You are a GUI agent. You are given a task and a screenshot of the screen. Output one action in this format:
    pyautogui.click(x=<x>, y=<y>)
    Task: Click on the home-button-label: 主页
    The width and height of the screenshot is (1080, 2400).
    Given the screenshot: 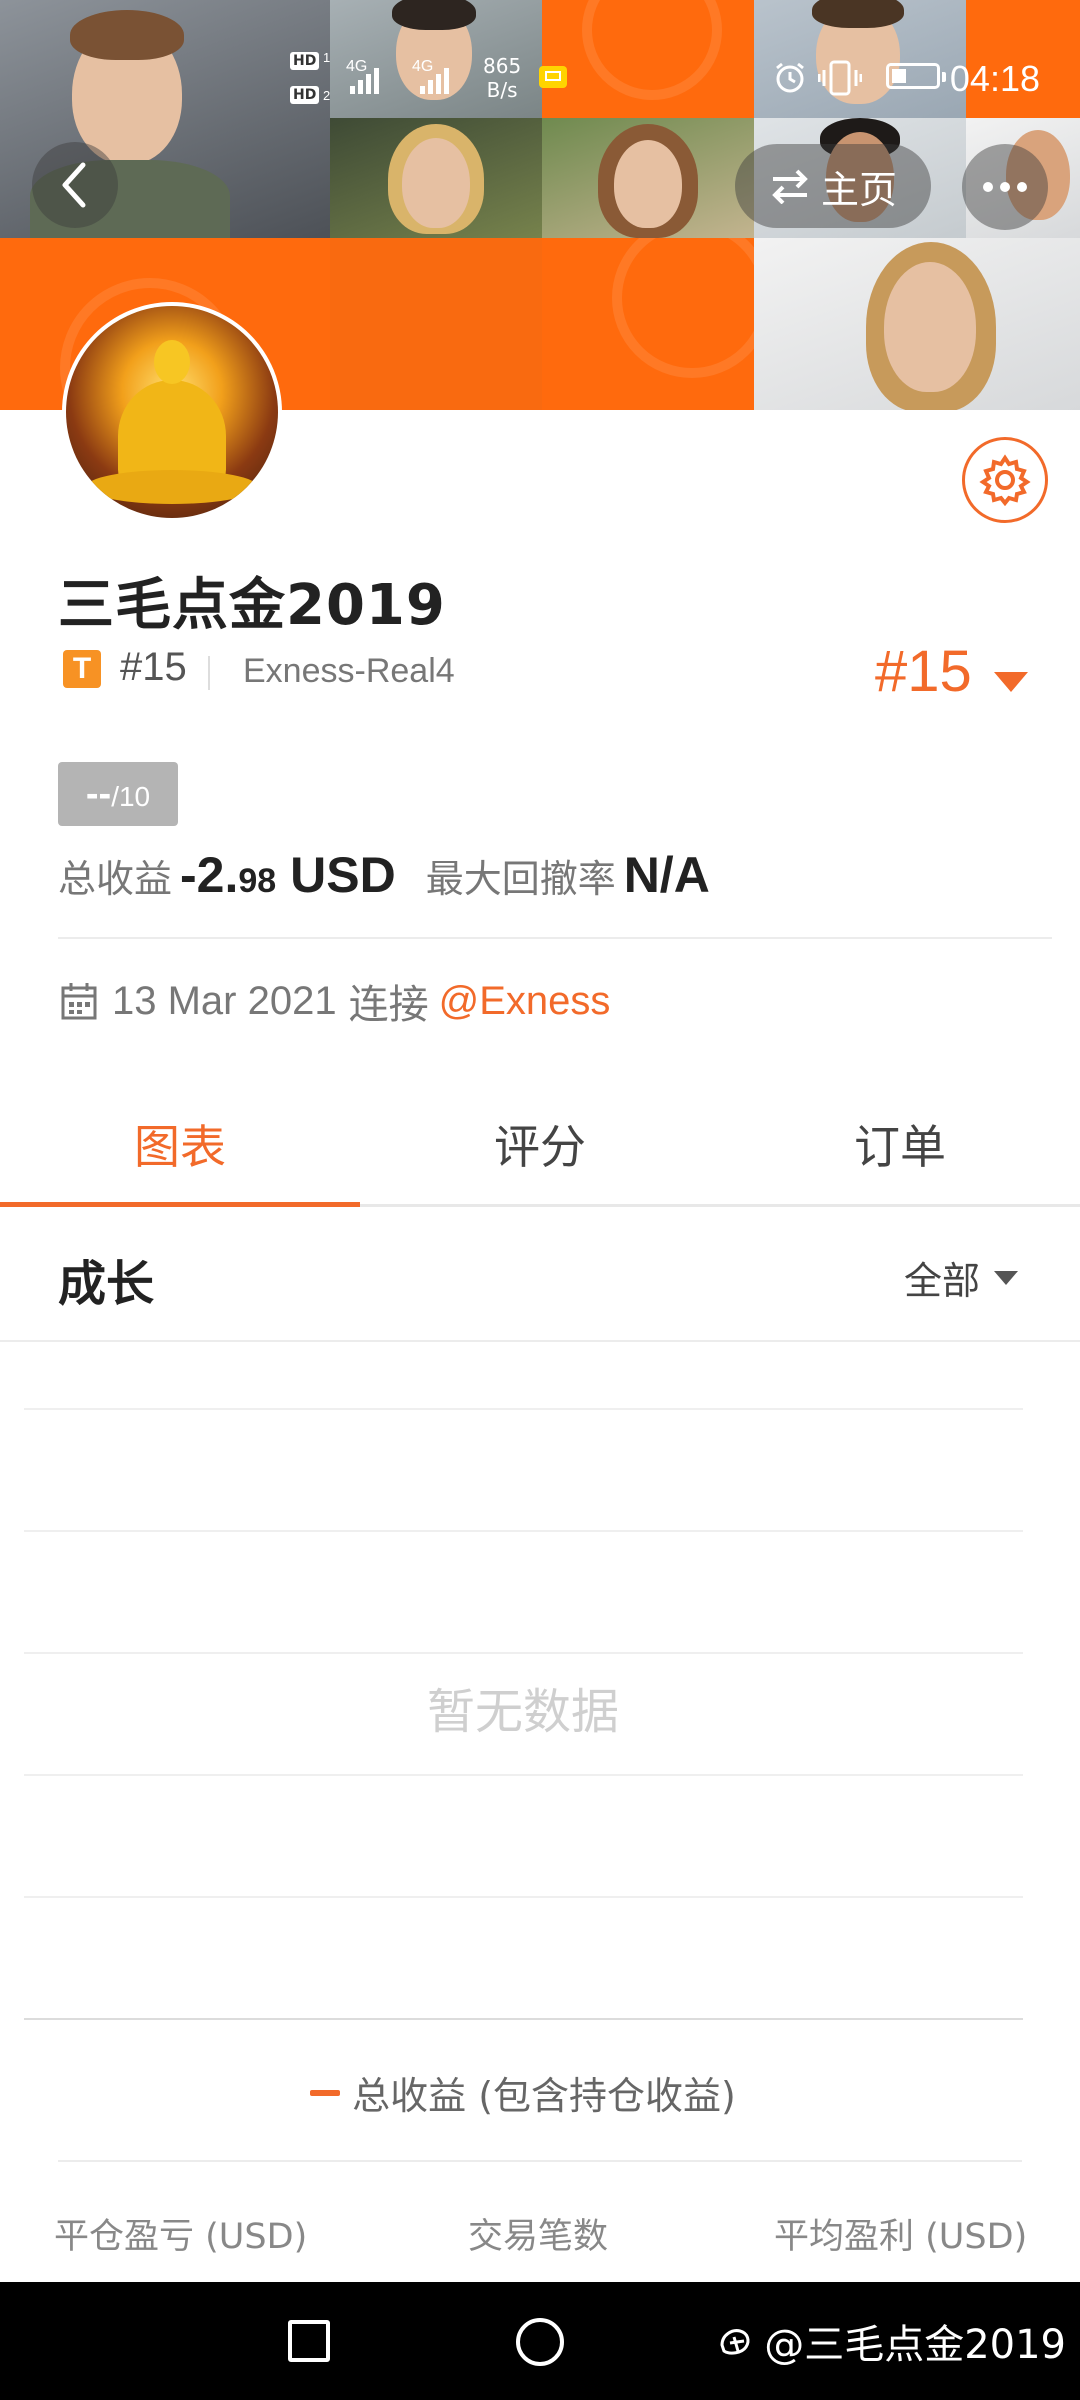 What is the action you would take?
    pyautogui.click(x=858, y=189)
    